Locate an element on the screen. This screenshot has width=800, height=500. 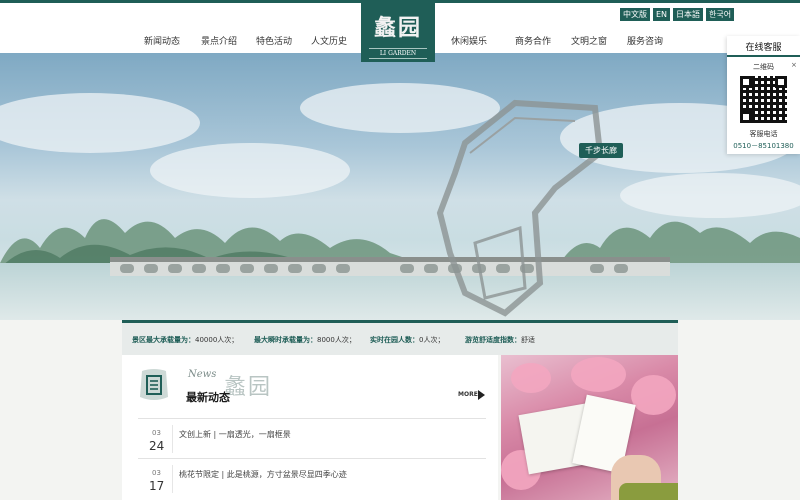
news-item: 03 17 桃花节限定 | 此是桃源，方寸盆景尽显四季心迹 is located at coordinates (312, 478).